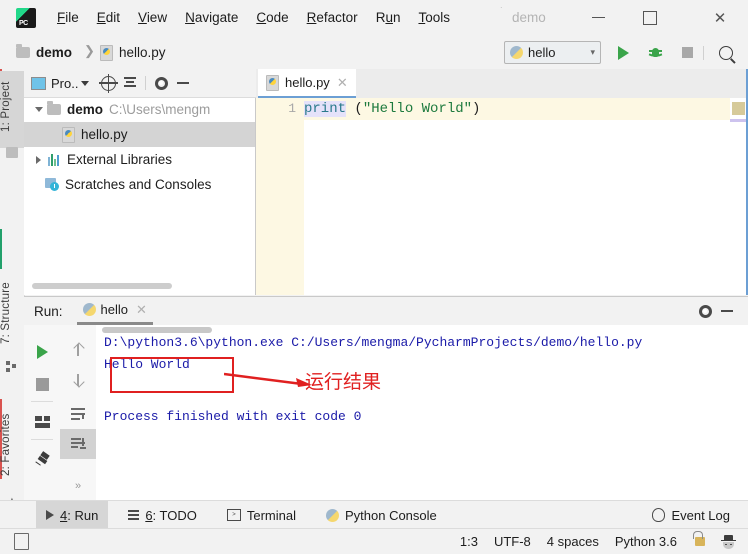 This screenshot has height=554, width=748. I want to click on run-panel-label: Run:, so click(48, 311).